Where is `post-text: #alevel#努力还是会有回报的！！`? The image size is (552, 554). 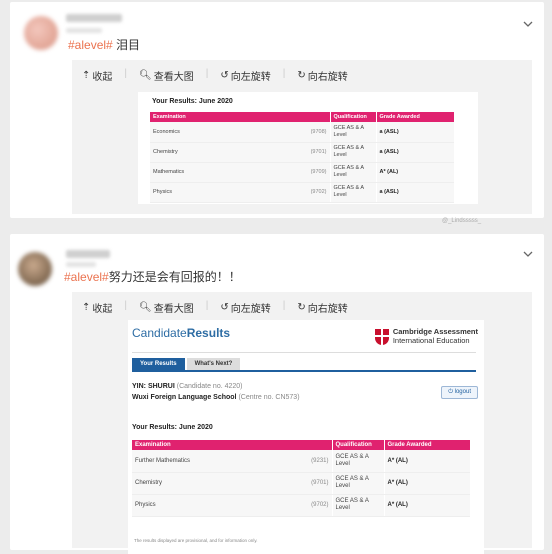 post-text: #alevel#努力还是会有回报的！！ is located at coordinates (152, 276).